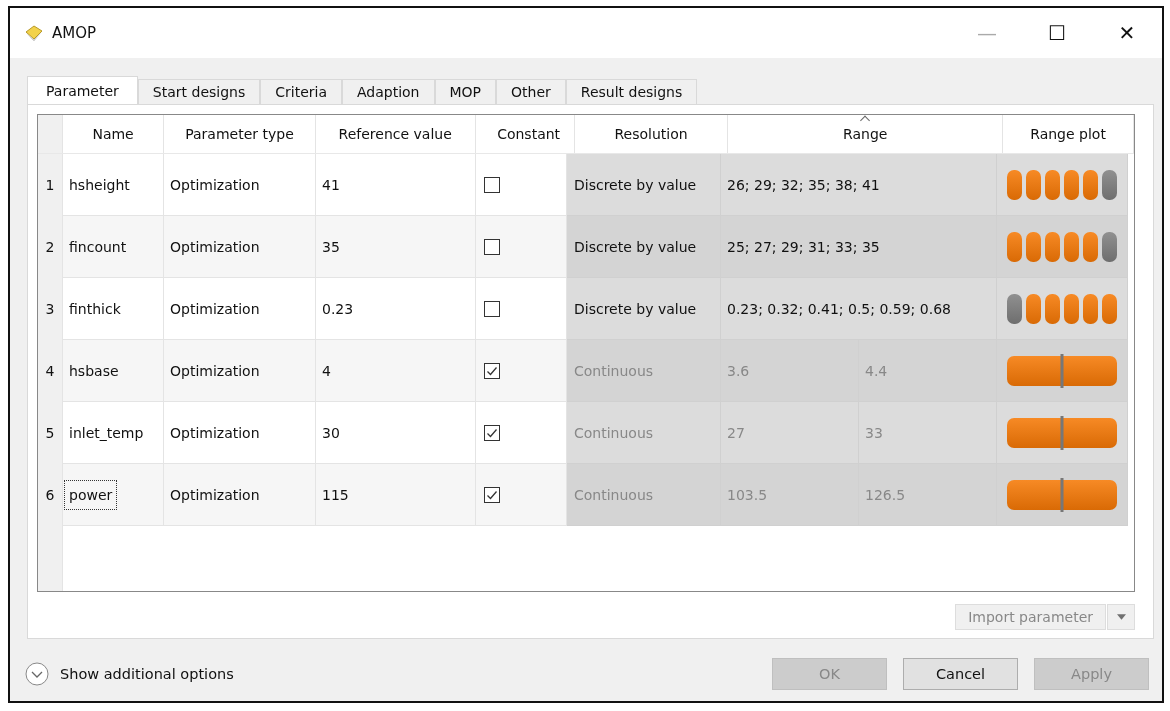 The height and width of the screenshot is (711, 1170). I want to click on dropdown-button, so click(1121, 617).